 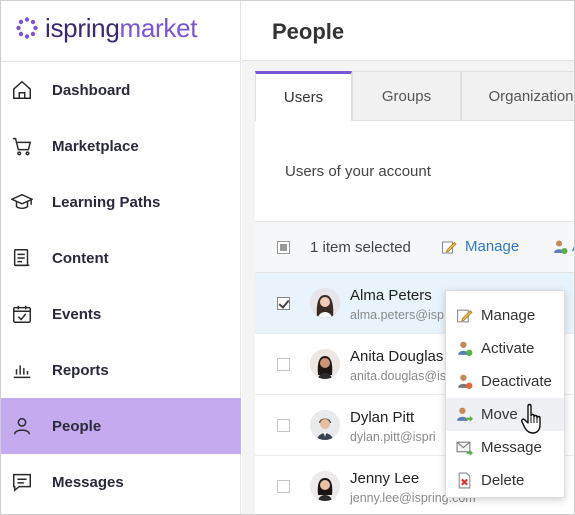 What do you see at coordinates (408, 31) in the screenshot?
I see `page-header: People` at bounding box center [408, 31].